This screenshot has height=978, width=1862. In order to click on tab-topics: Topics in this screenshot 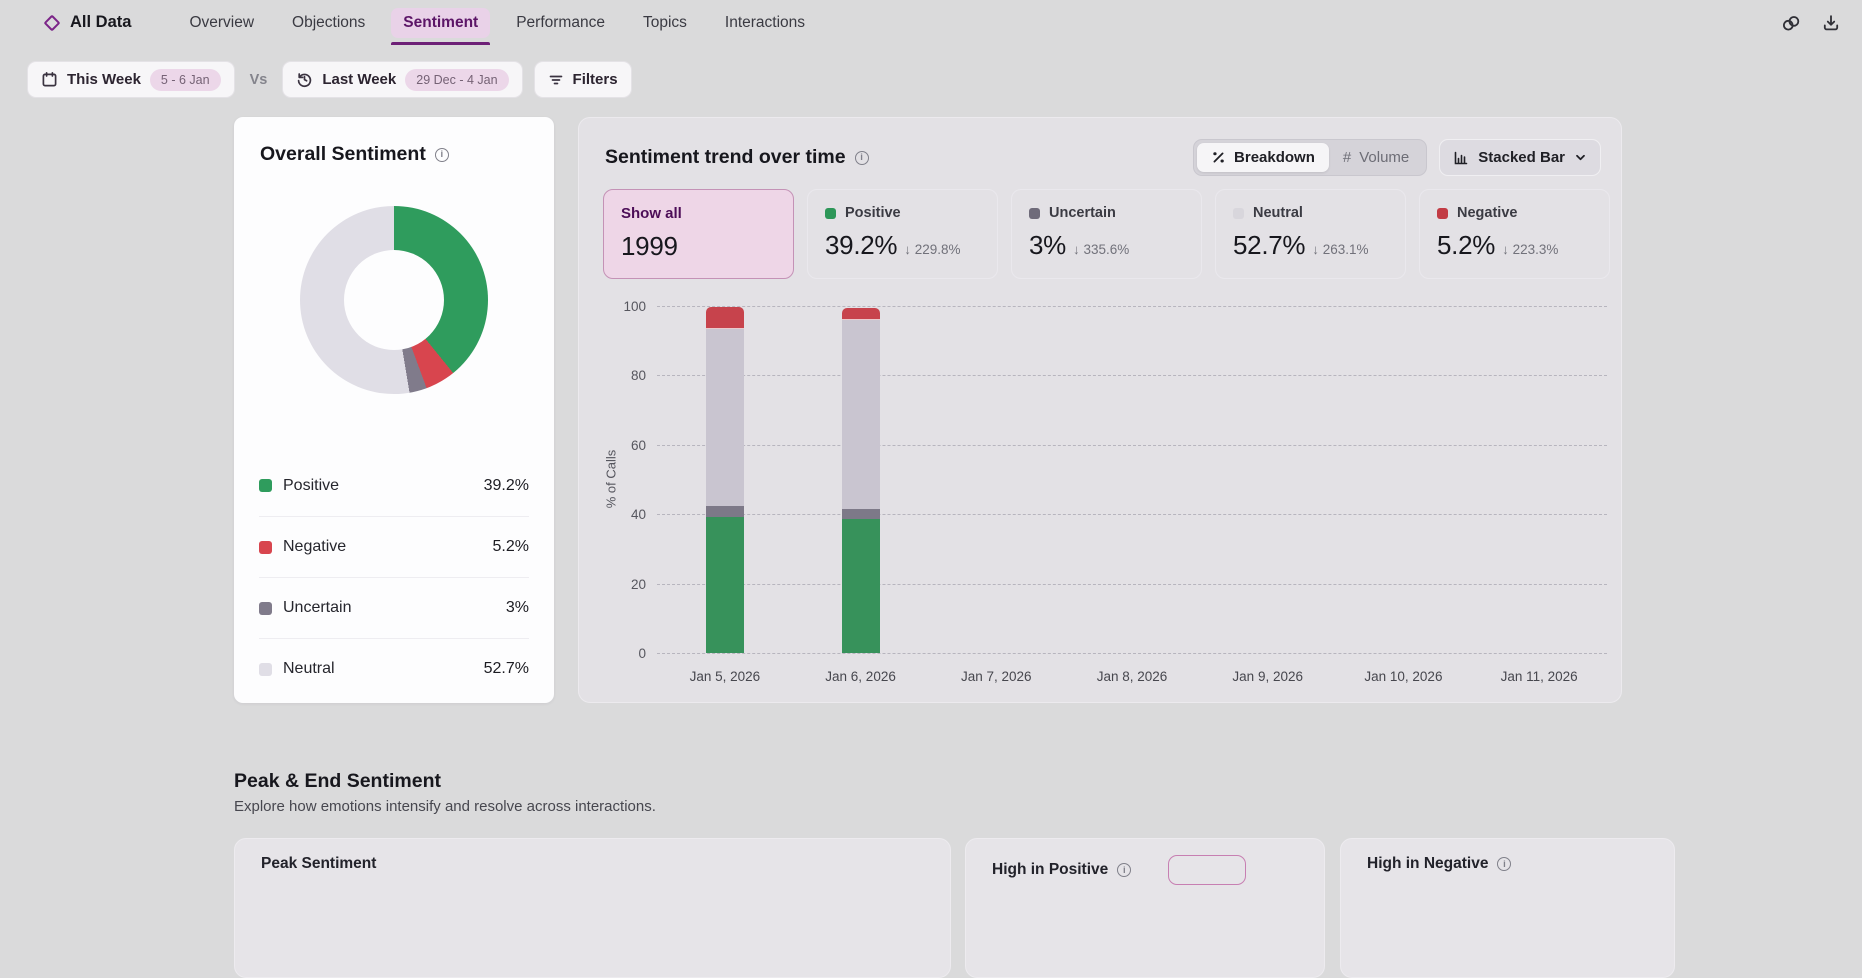, I will do `click(665, 22)`.